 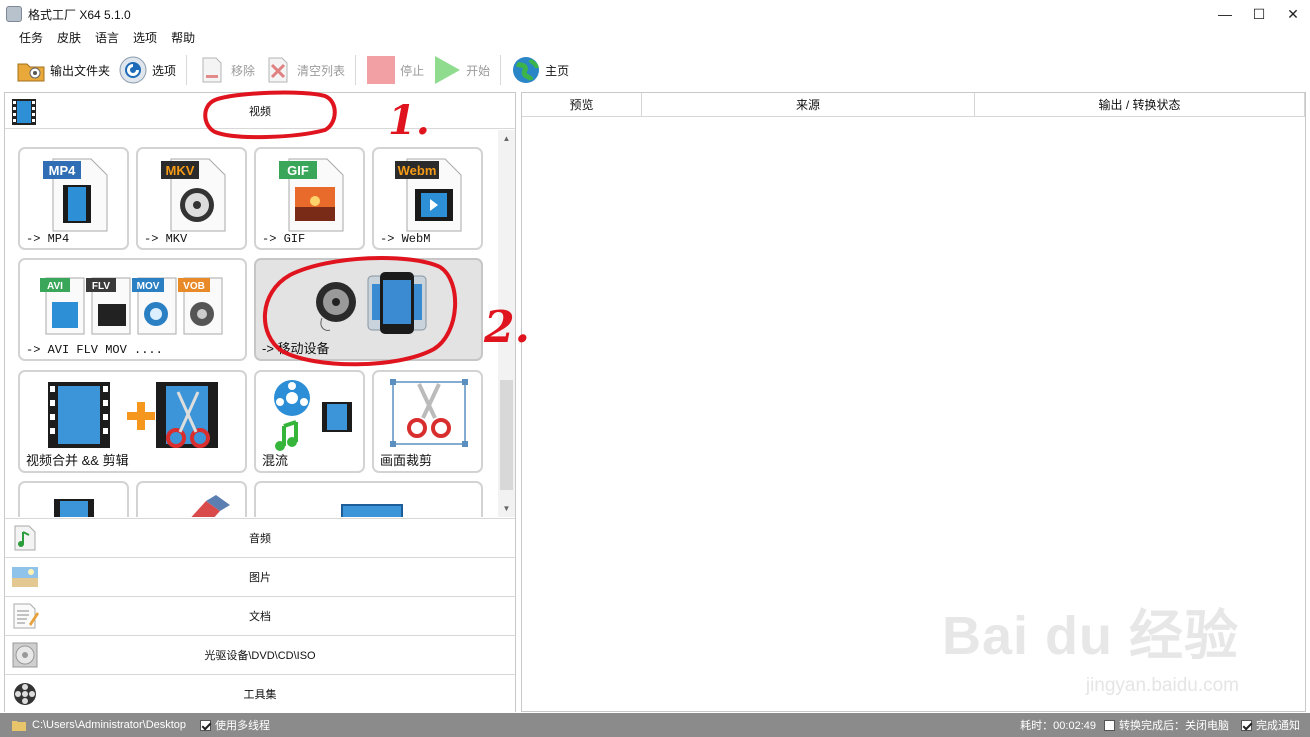 What do you see at coordinates (395, 70) in the screenshot?
I see `stop-button: 停止` at bounding box center [395, 70].